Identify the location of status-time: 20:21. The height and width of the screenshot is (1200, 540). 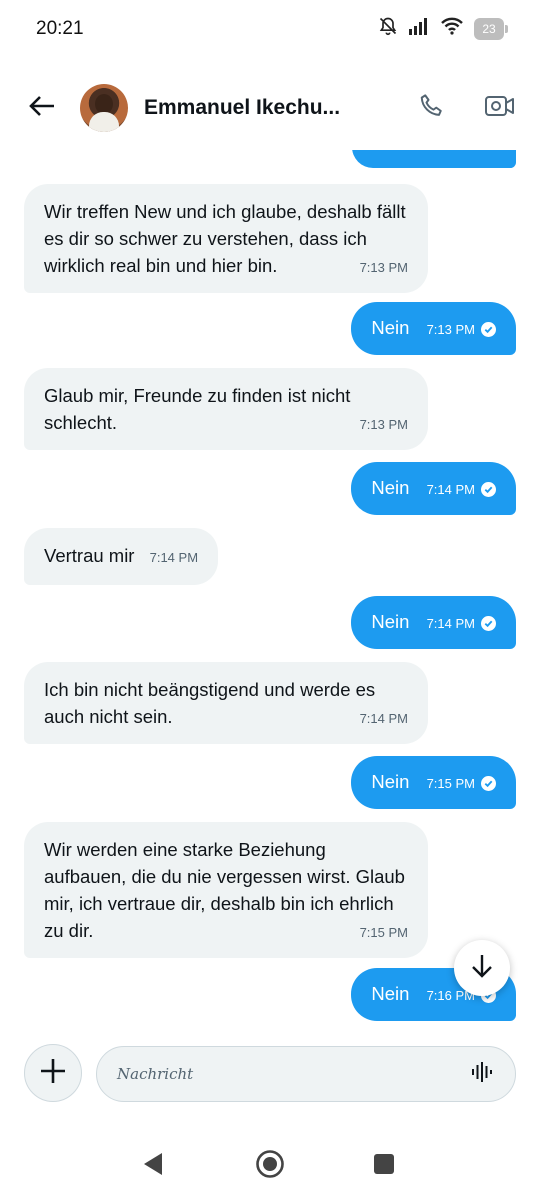
(60, 28).